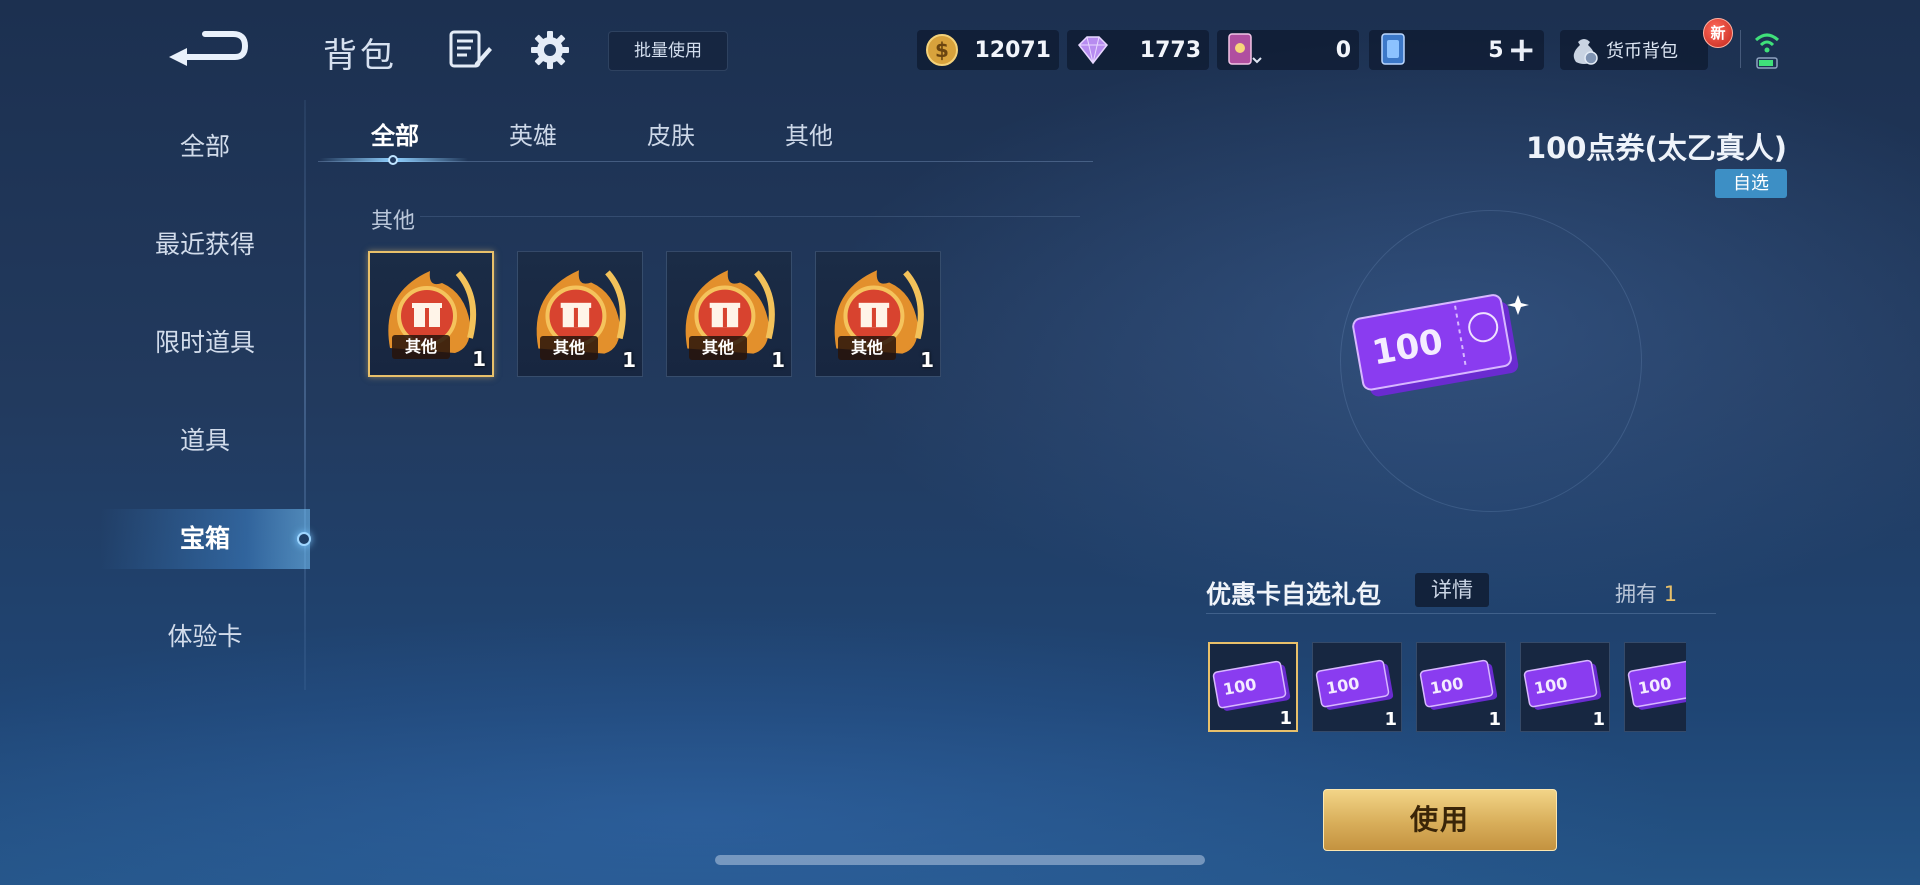 This screenshot has width=1920, height=885. What do you see at coordinates (1170, 50) in the screenshot?
I see `diamond-value: 1773` at bounding box center [1170, 50].